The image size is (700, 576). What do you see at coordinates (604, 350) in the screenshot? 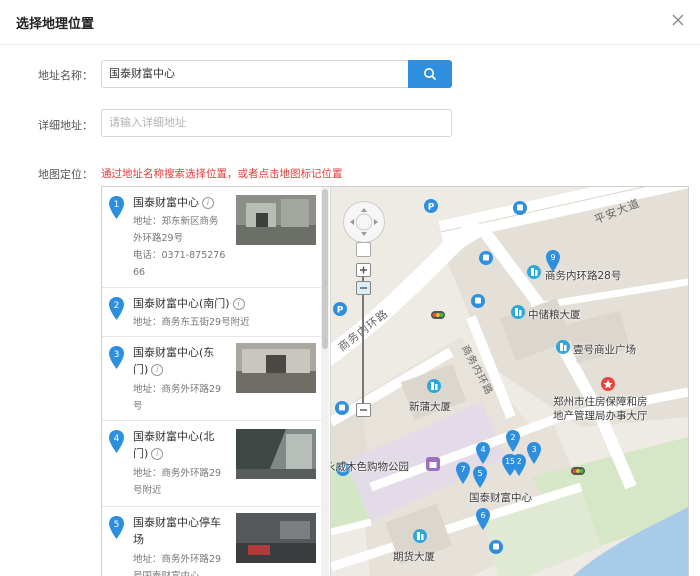
I see `map-label-yihao: 壹号商业广场` at bounding box center [604, 350].